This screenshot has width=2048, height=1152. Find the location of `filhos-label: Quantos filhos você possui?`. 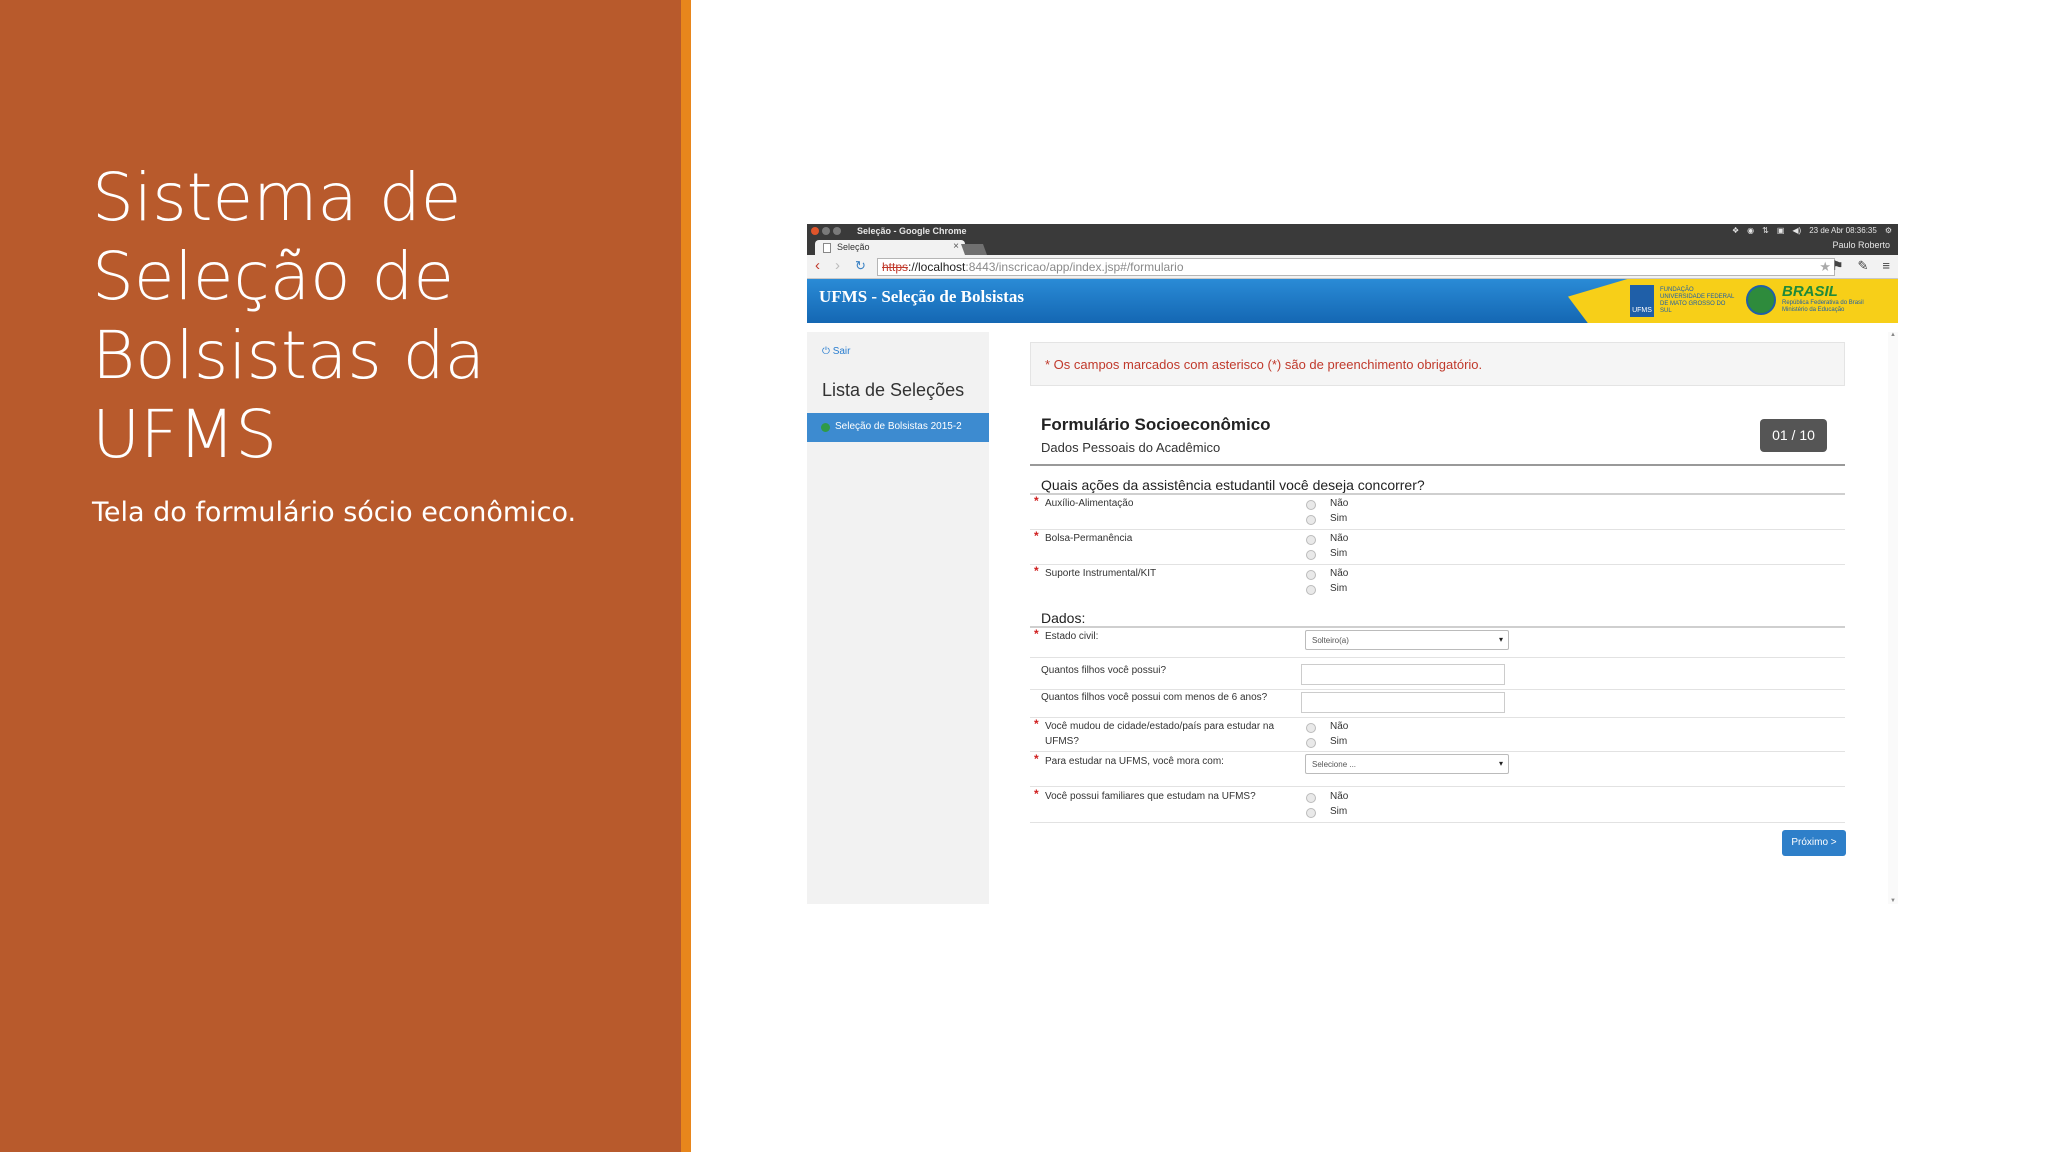

filhos-label: Quantos filhos você possui? is located at coordinates (1104, 670).